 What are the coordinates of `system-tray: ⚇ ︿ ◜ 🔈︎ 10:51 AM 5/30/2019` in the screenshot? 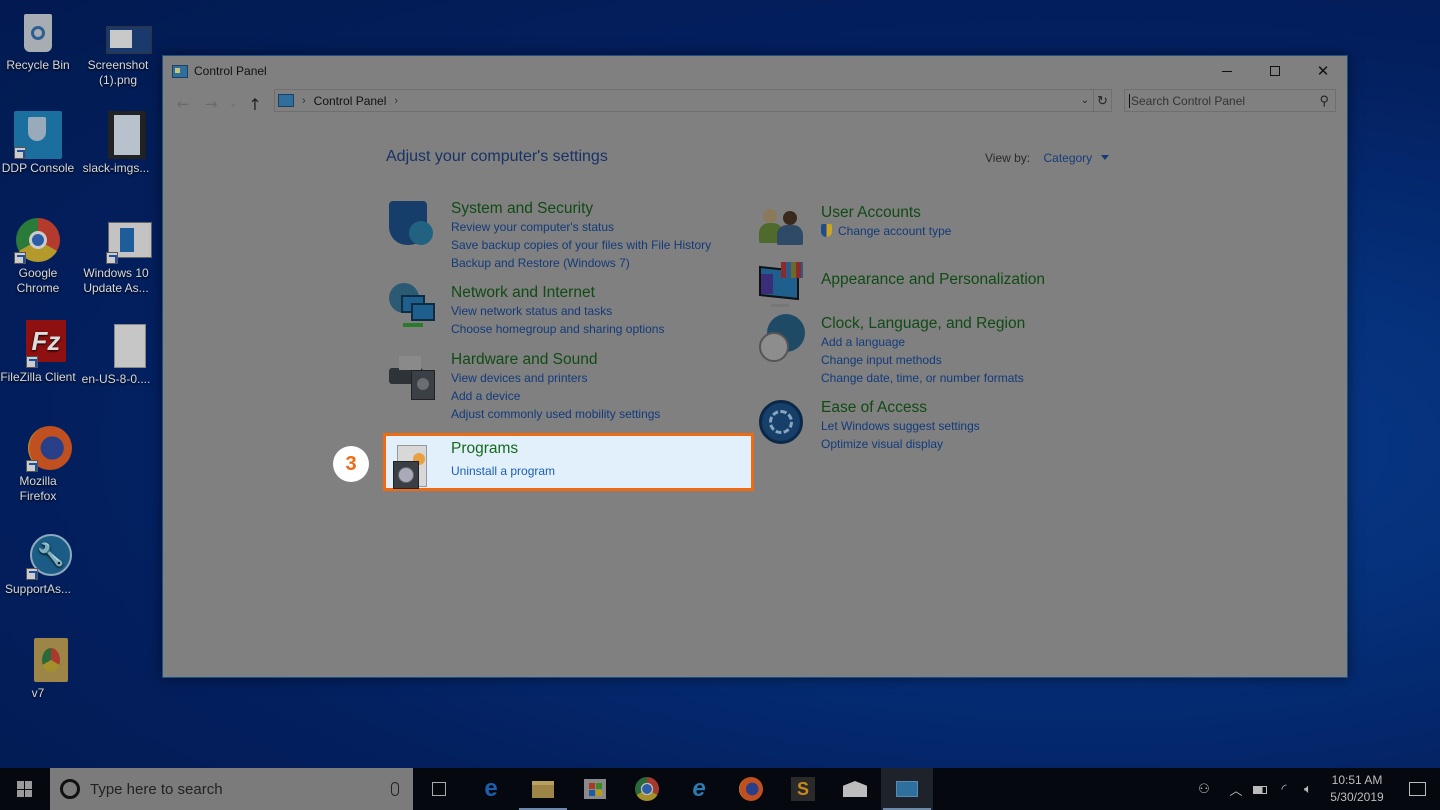 It's located at (1316, 789).